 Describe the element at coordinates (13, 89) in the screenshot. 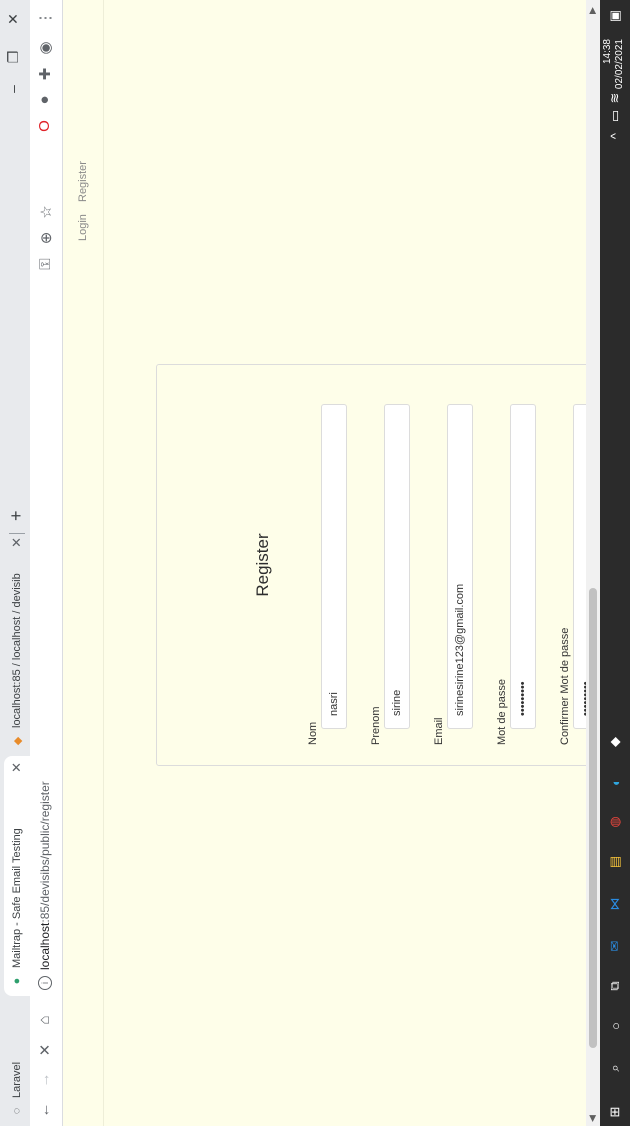

I see `minimize-button: –` at that location.